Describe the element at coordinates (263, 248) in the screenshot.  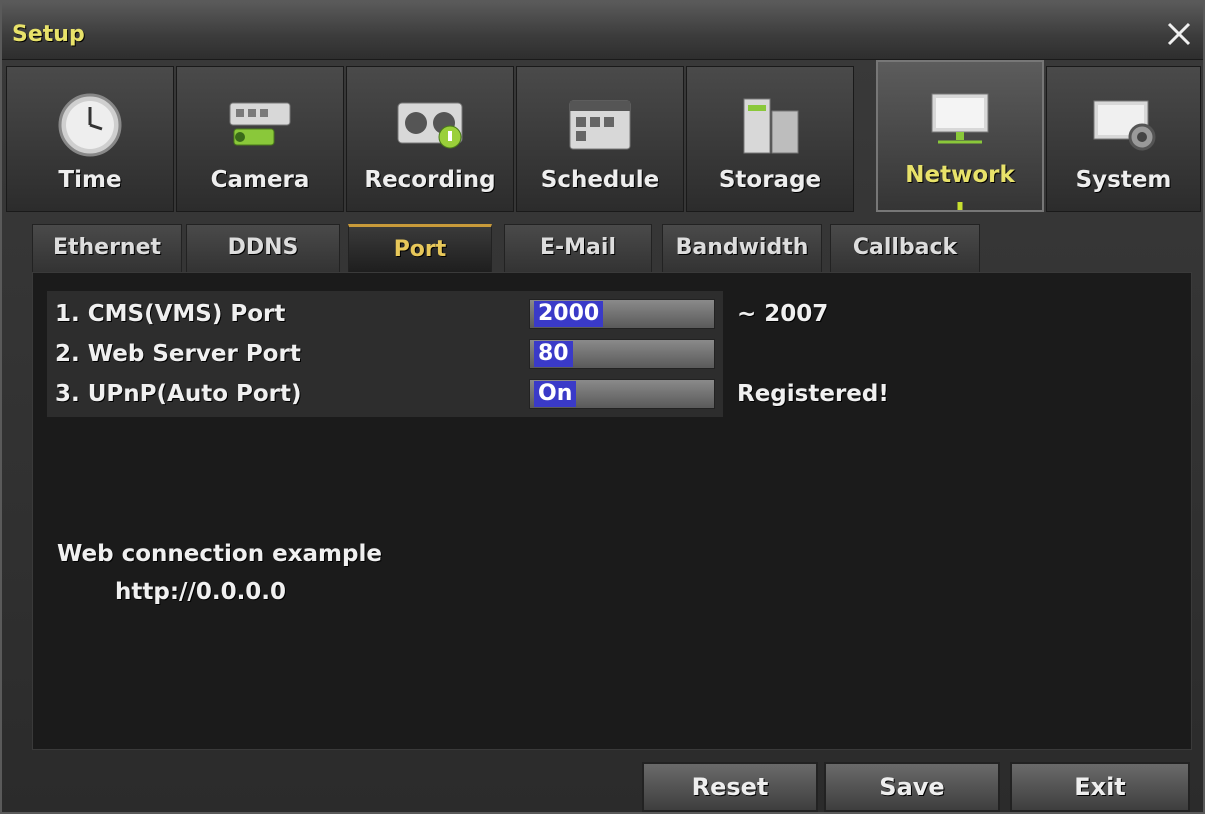
I see `tab-ddns: DDNS` at that location.